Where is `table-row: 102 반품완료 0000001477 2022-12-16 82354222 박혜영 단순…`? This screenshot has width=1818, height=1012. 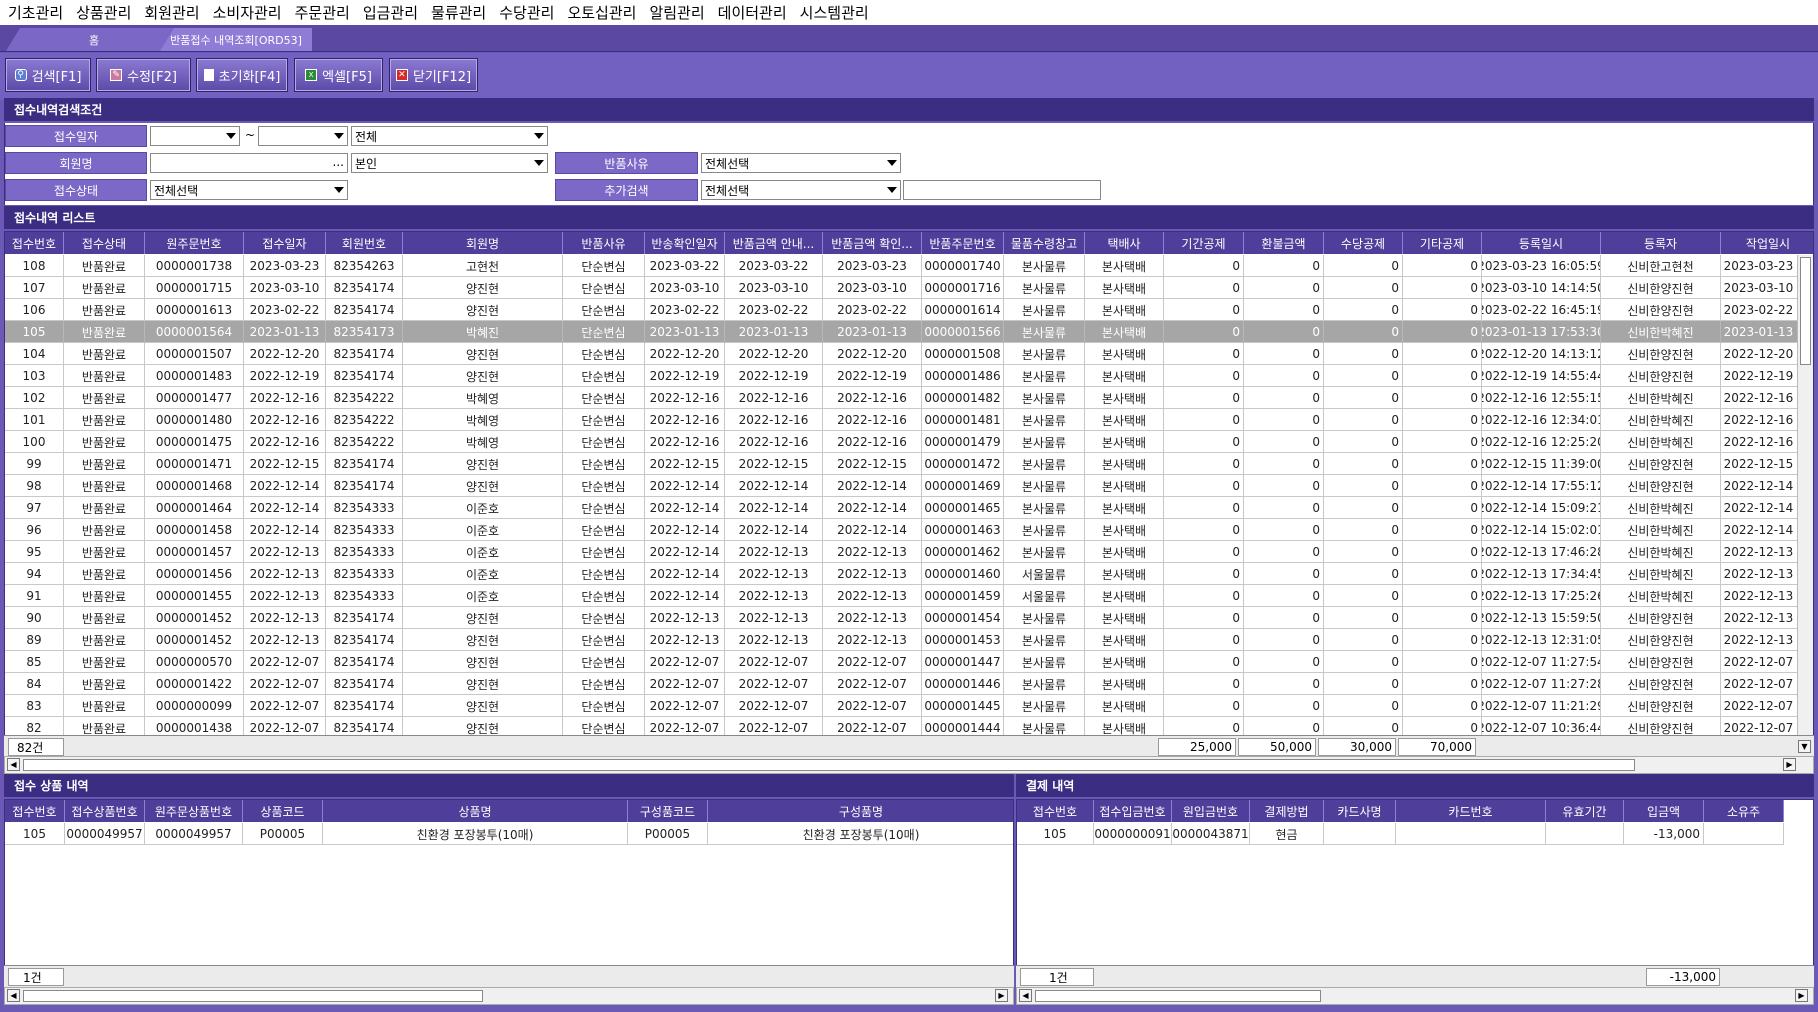
table-row: 102 반품완료 0000001477 2022-12-16 82354222 박혜영 단순… is located at coordinates (909, 398).